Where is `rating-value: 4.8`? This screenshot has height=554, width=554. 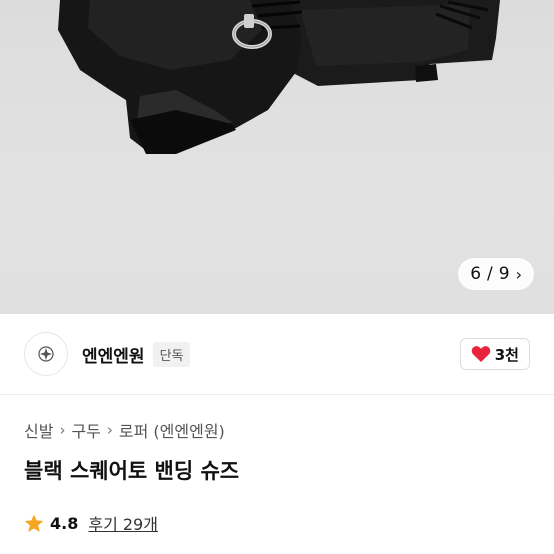 rating-value: 4.8 is located at coordinates (64, 523).